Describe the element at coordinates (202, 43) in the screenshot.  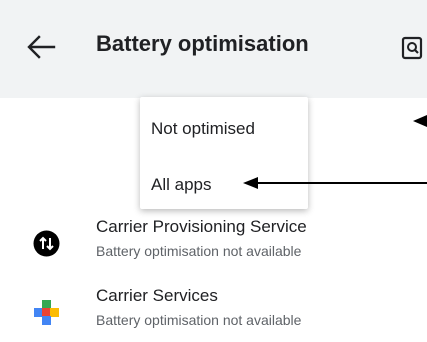
I see `page-title: Battery optimisation` at that location.